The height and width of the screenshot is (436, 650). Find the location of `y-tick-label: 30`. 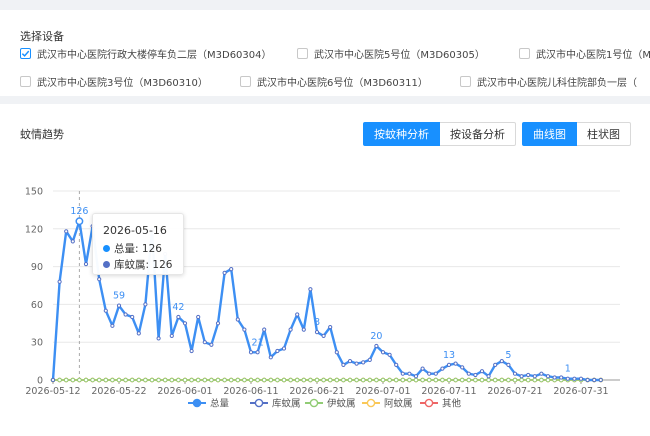

y-tick-label: 30 is located at coordinates (37, 343).